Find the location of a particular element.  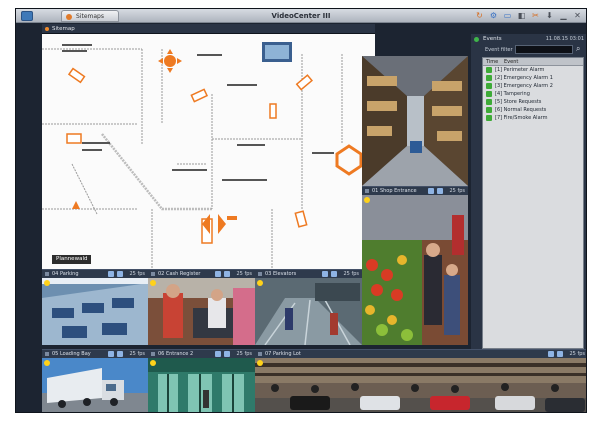

camera-title: 04 Parking is located at coordinates (65, 274).